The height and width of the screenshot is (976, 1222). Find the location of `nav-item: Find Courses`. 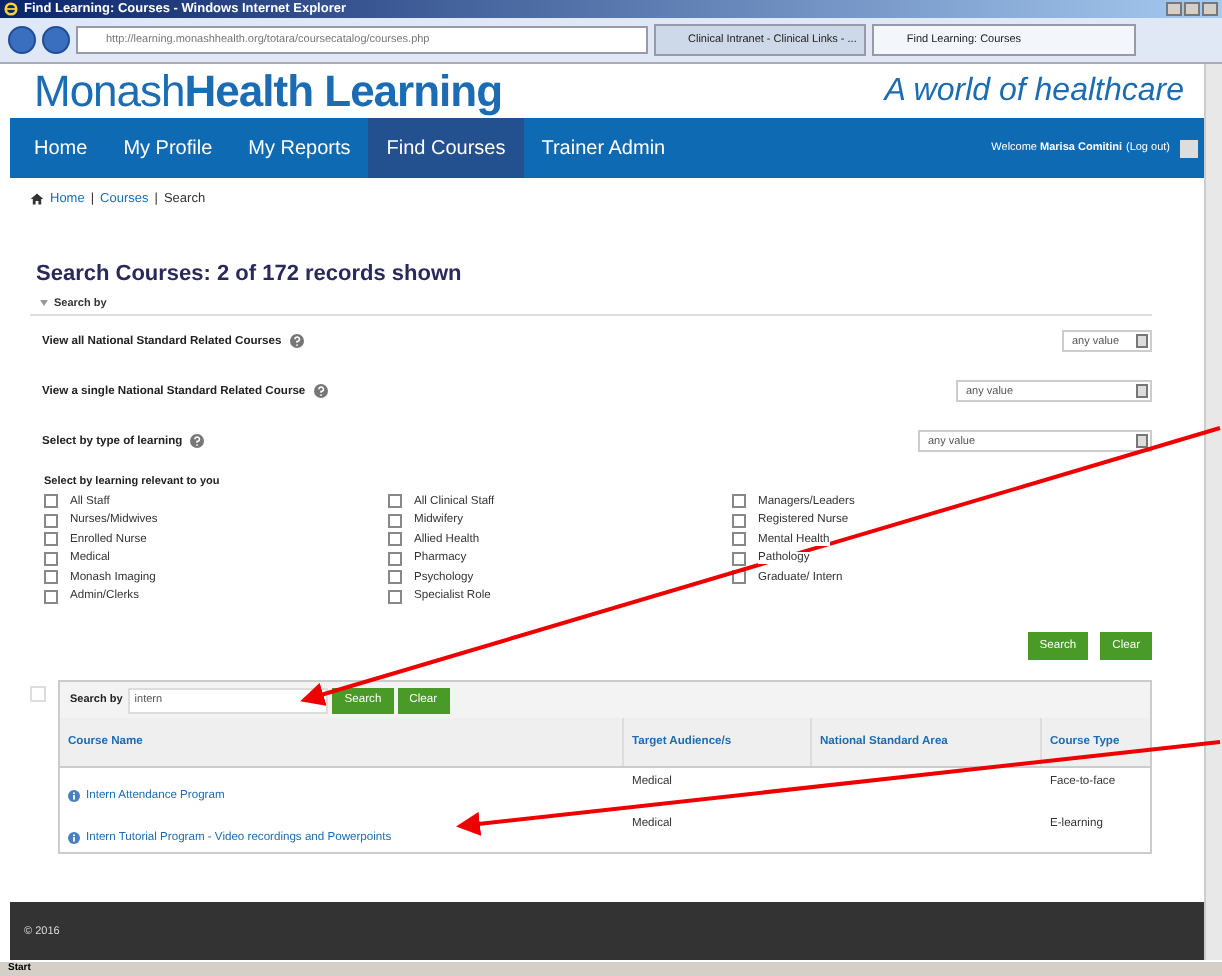

nav-item: Find Courses is located at coordinates (446, 148).